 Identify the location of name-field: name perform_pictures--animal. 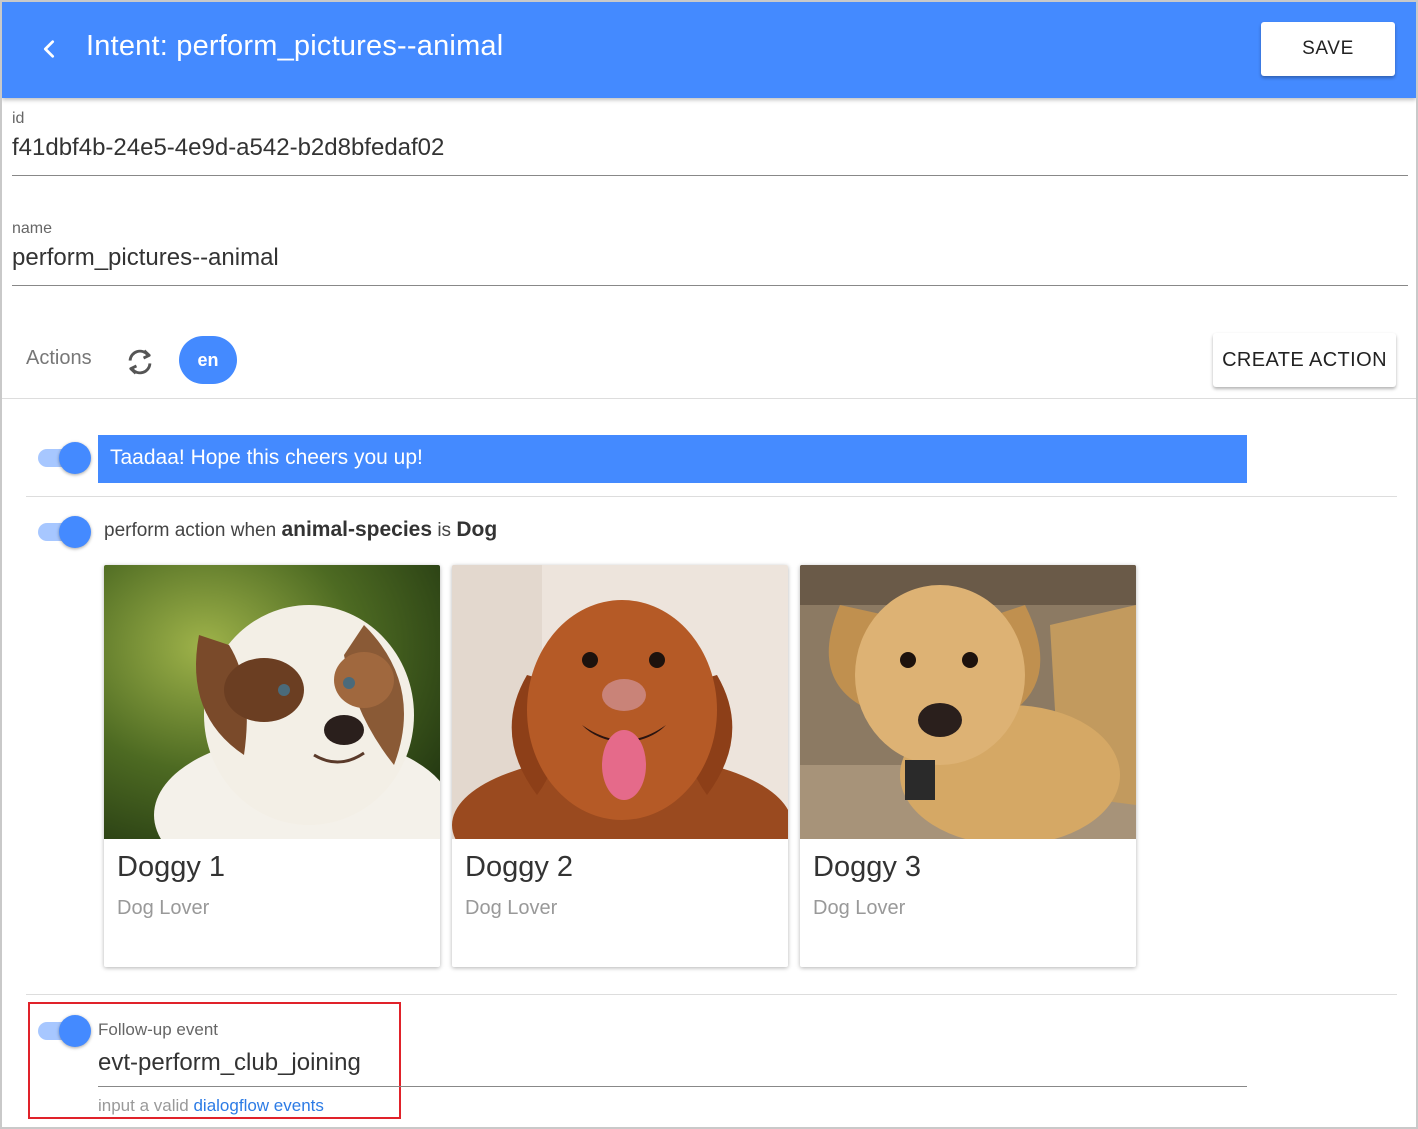
(710, 253).